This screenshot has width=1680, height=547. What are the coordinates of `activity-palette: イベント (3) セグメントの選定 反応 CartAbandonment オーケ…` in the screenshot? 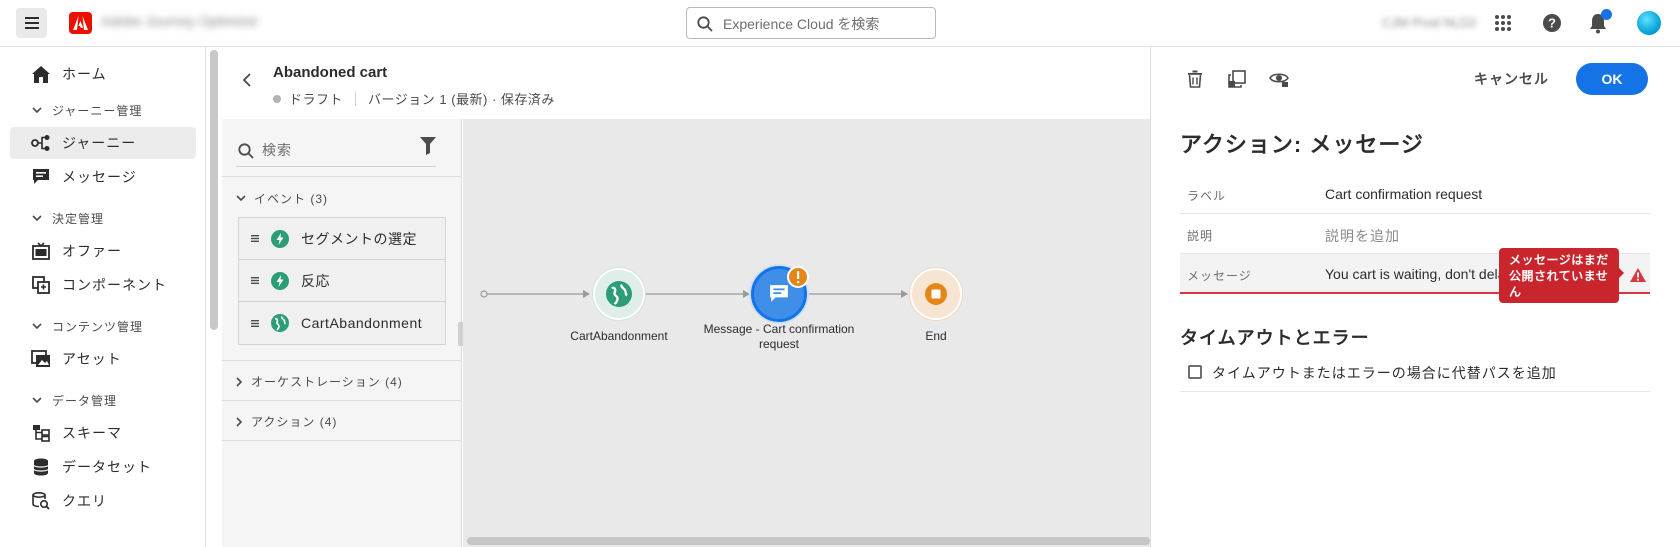 It's located at (342, 333).